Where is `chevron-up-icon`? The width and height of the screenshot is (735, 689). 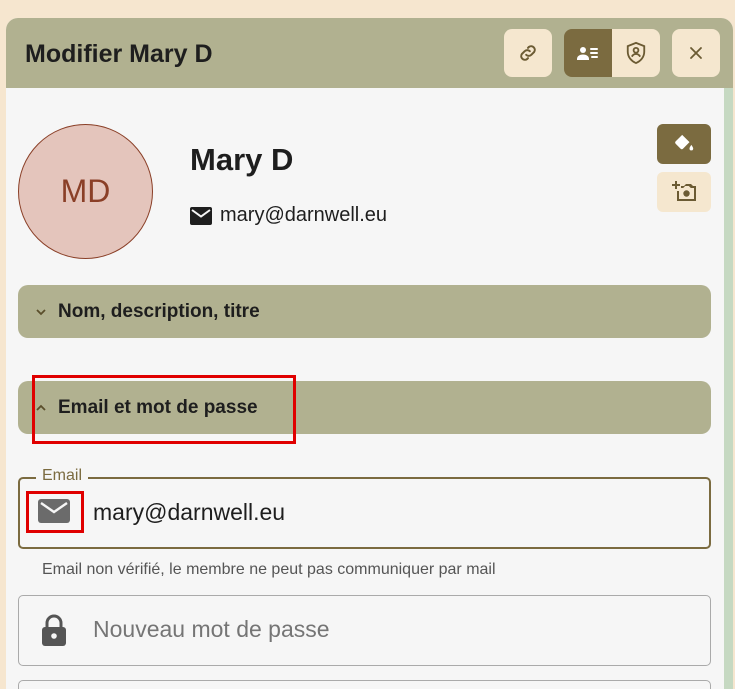
chevron-up-icon is located at coordinates (41, 407).